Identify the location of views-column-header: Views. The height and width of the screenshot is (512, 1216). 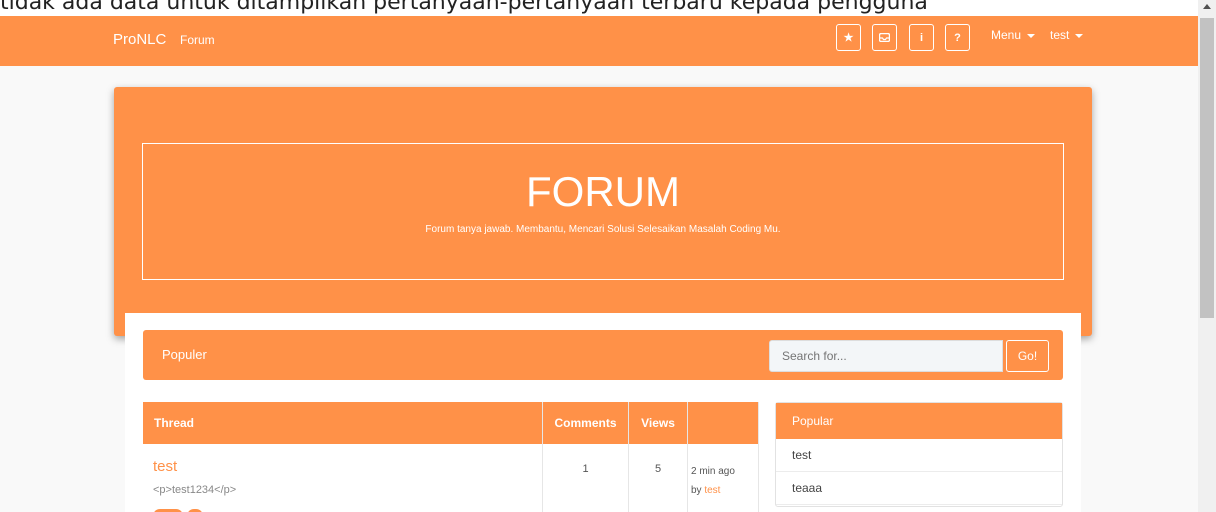
(658, 423).